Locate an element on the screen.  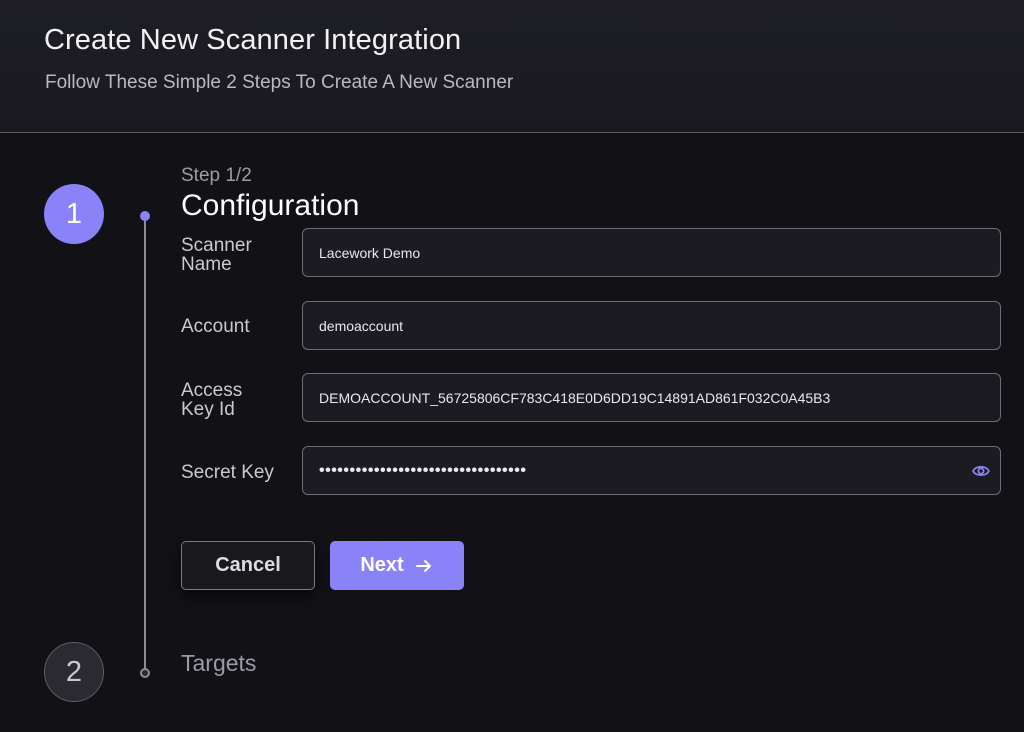
cancel-button: Cancel is located at coordinates (248, 565).